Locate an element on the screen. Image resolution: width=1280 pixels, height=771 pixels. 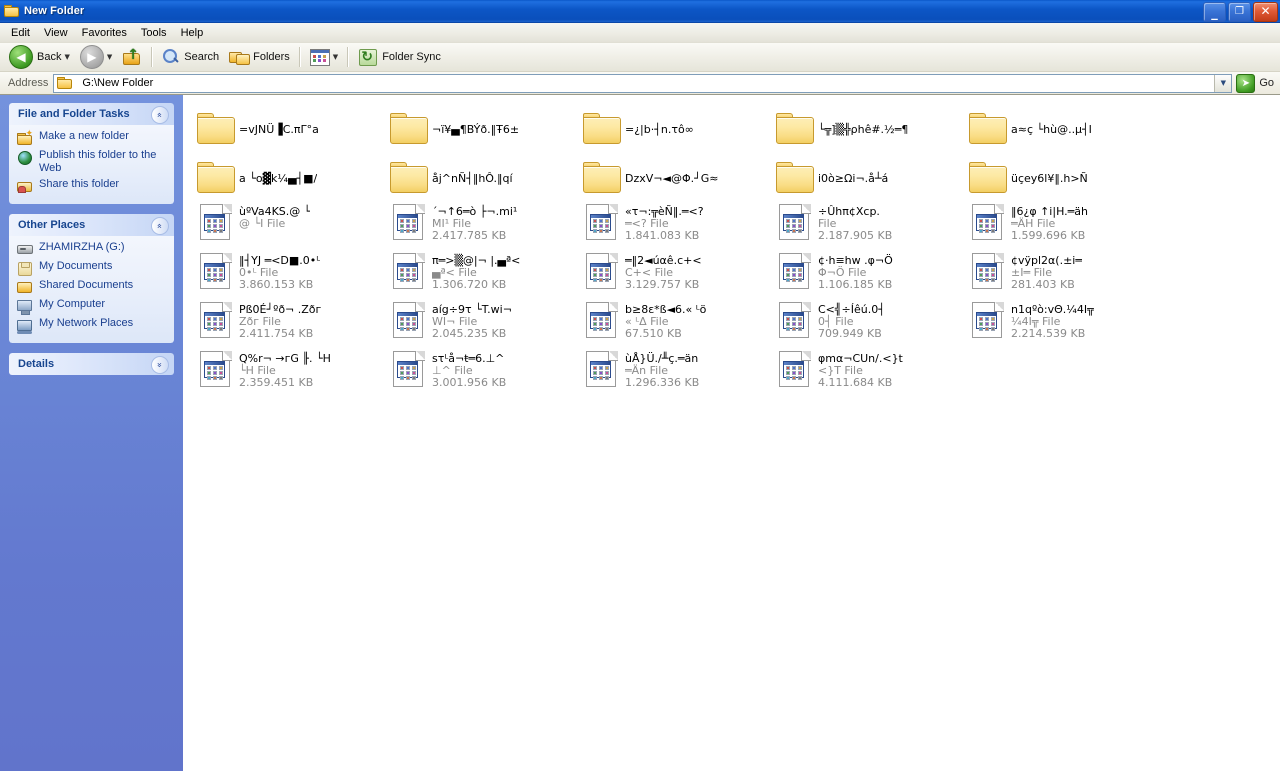
file-item: φmα¬CUn/.<}t <}T File 4.111.684 KB is located at coordinates (866, 372).